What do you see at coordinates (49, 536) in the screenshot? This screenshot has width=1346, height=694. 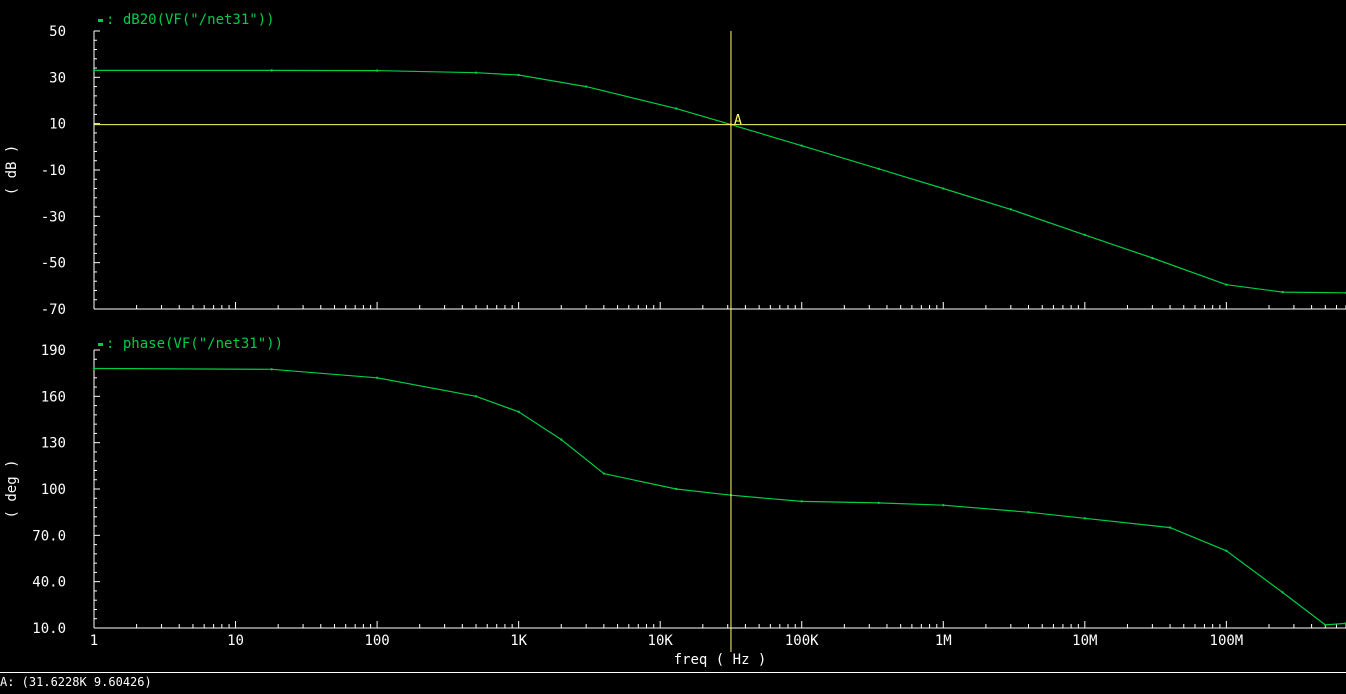 I see `y-tick-label: 70.0` at bounding box center [49, 536].